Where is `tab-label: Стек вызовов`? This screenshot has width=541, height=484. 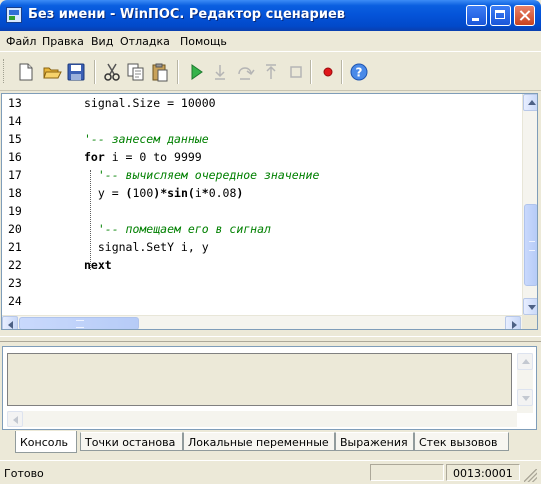 tab-label: Стек вызовов is located at coordinates (458, 442).